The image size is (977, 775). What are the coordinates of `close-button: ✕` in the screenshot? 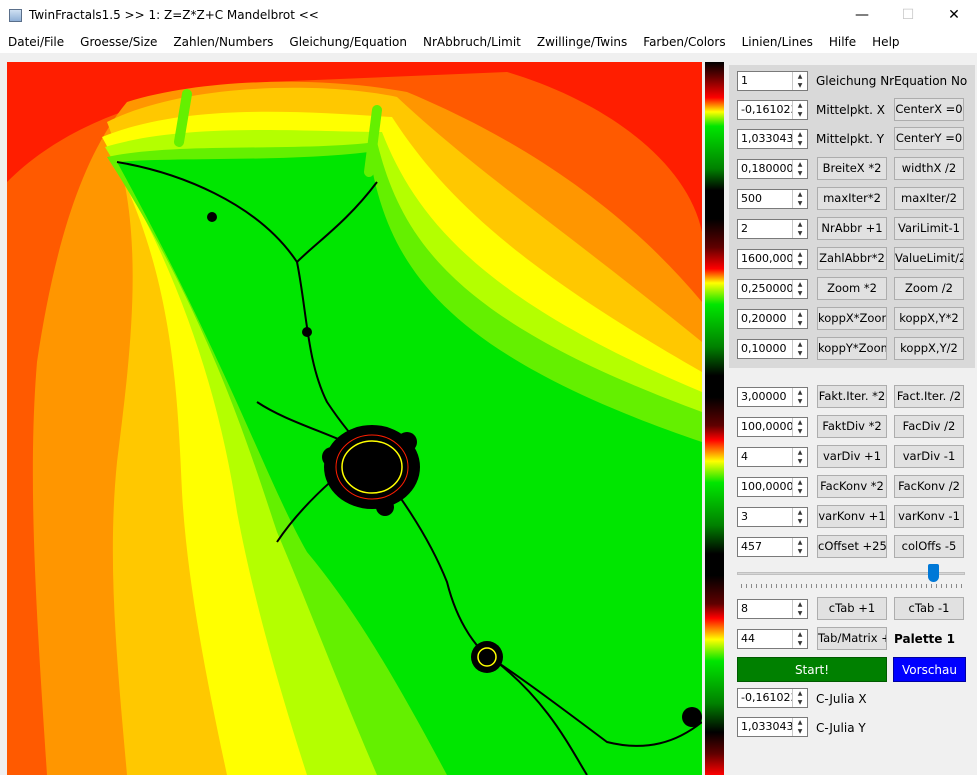 It's located at (954, 15).